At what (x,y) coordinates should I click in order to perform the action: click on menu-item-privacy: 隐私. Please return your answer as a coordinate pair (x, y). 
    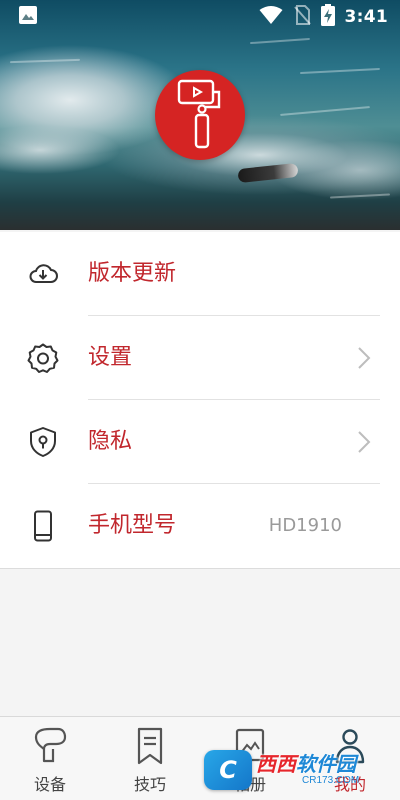
    Looking at the image, I should click on (200, 442).